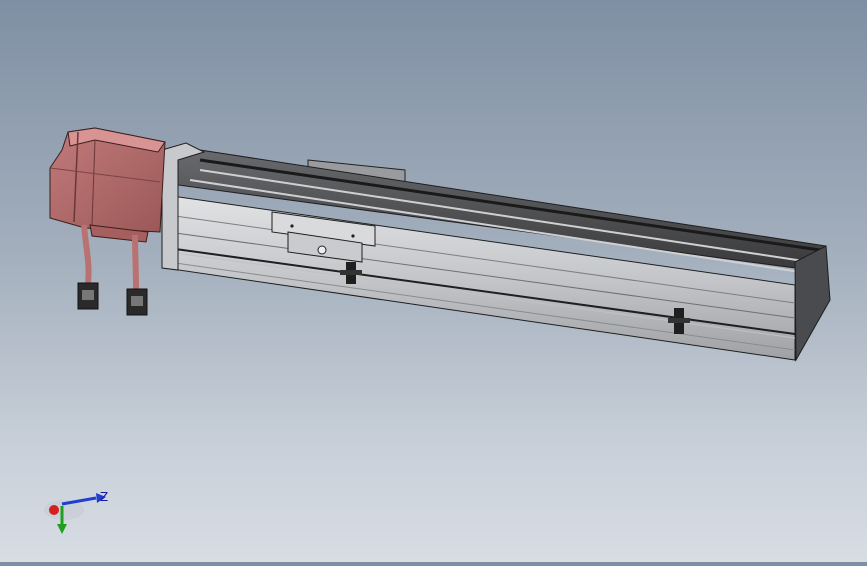  I want to click on z-axis-label: Z, so click(104, 497).